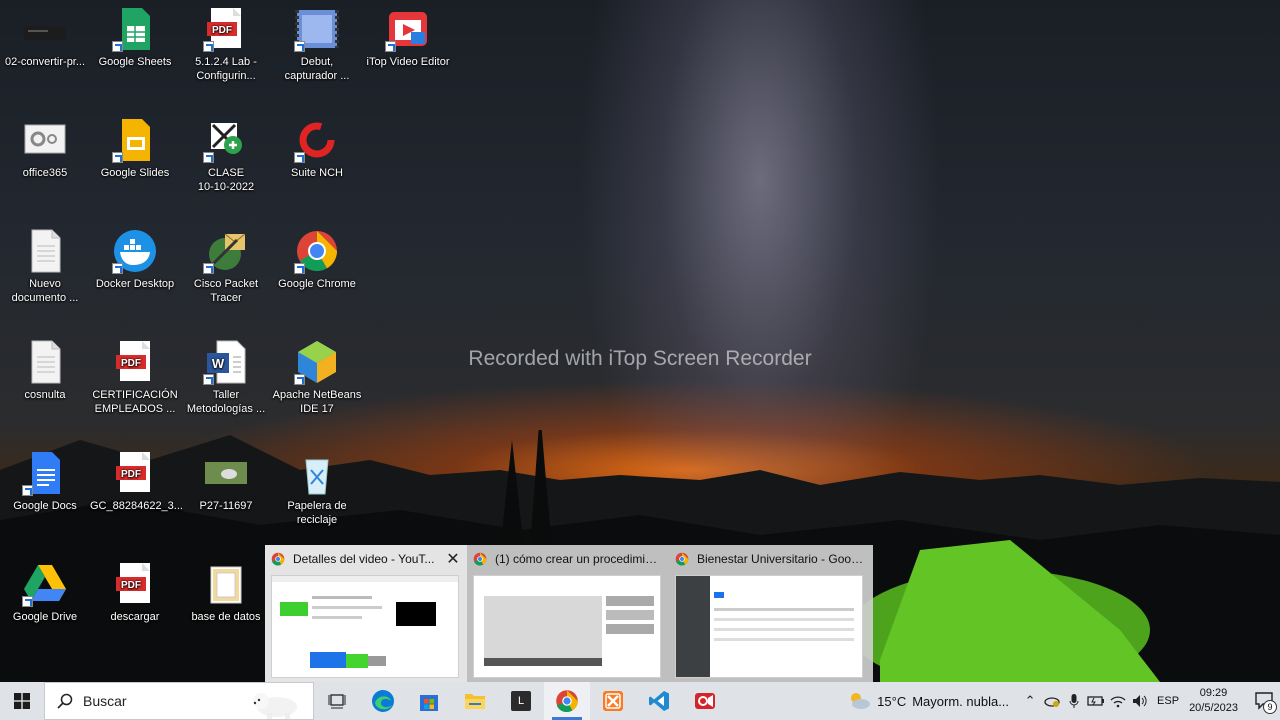  What do you see at coordinates (135, 284) in the screenshot?
I see `desktop-icon-label: Docker Desktop` at bounding box center [135, 284].